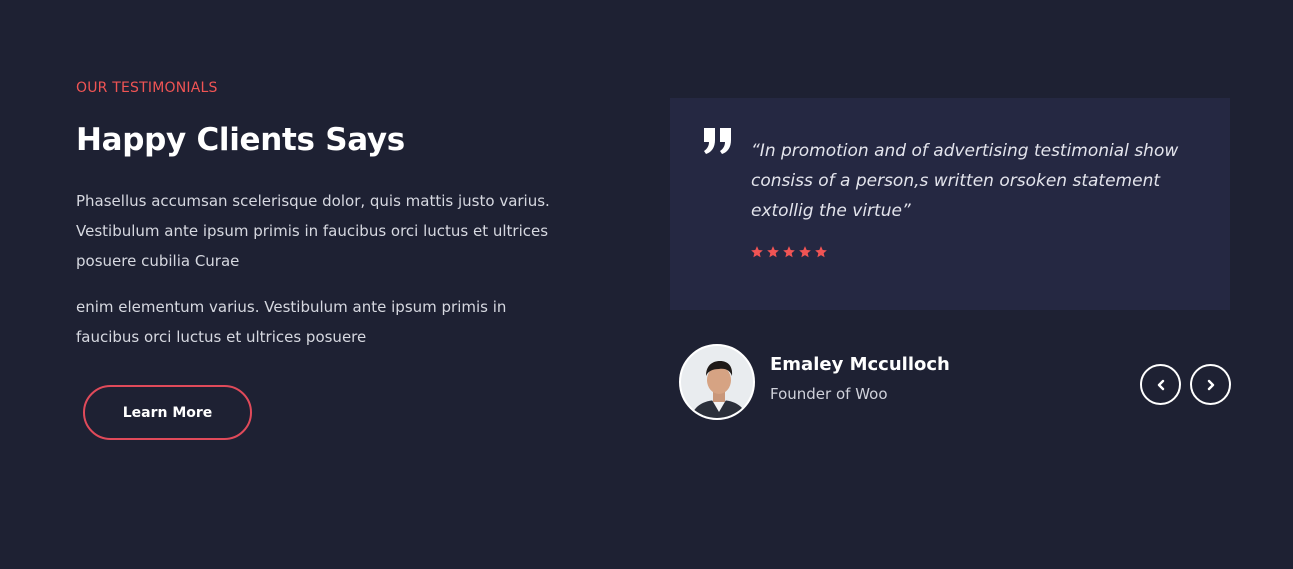 Image resolution: width=1293 pixels, height=569 pixels. Describe the element at coordinates (240, 140) in the screenshot. I see `section-title: Happy Clients Says` at that location.